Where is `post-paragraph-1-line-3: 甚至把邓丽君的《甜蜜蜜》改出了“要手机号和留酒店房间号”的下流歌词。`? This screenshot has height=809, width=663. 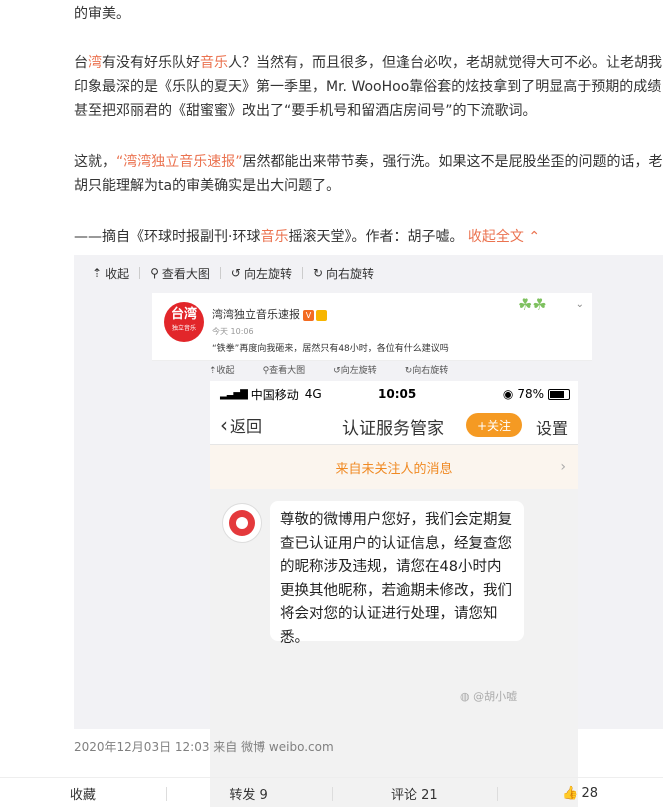
post-paragraph-1-line-3: 甚至把邓丽君的《甜蜜蜜》改出了“要手机号和留酒店房间号”的下流歌词。 is located at coordinates (305, 111).